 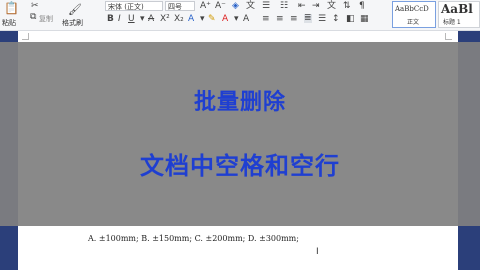 What do you see at coordinates (317, 252) in the screenshot?
I see `text-cursor-icon: I` at bounding box center [317, 252].